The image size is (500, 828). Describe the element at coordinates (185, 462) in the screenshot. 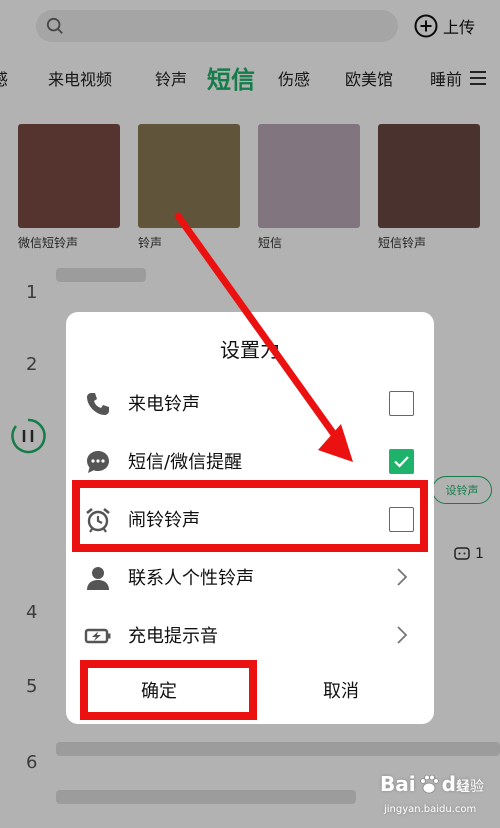

I see `option-label: 短信/微信提醒` at that location.